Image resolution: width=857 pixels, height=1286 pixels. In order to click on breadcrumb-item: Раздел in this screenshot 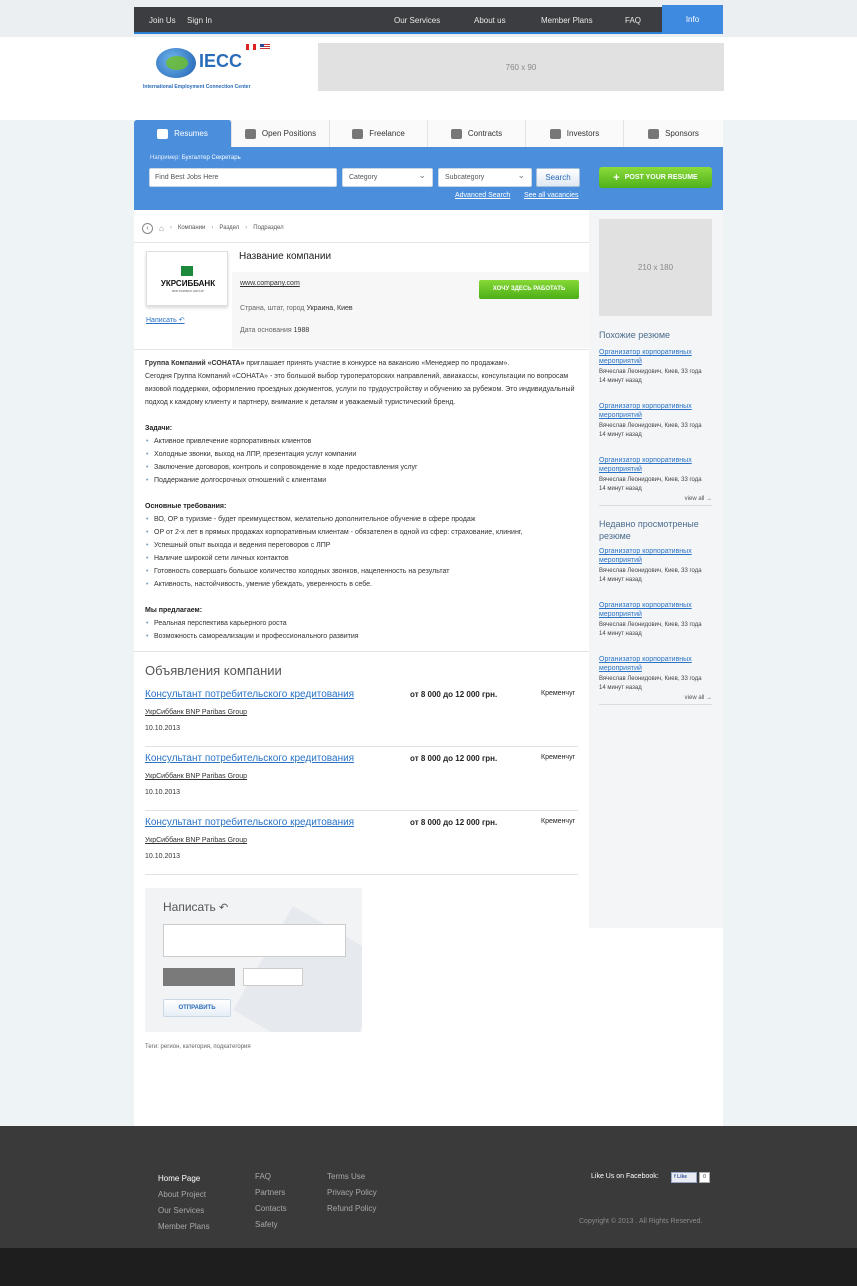, I will do `click(229, 228)`.